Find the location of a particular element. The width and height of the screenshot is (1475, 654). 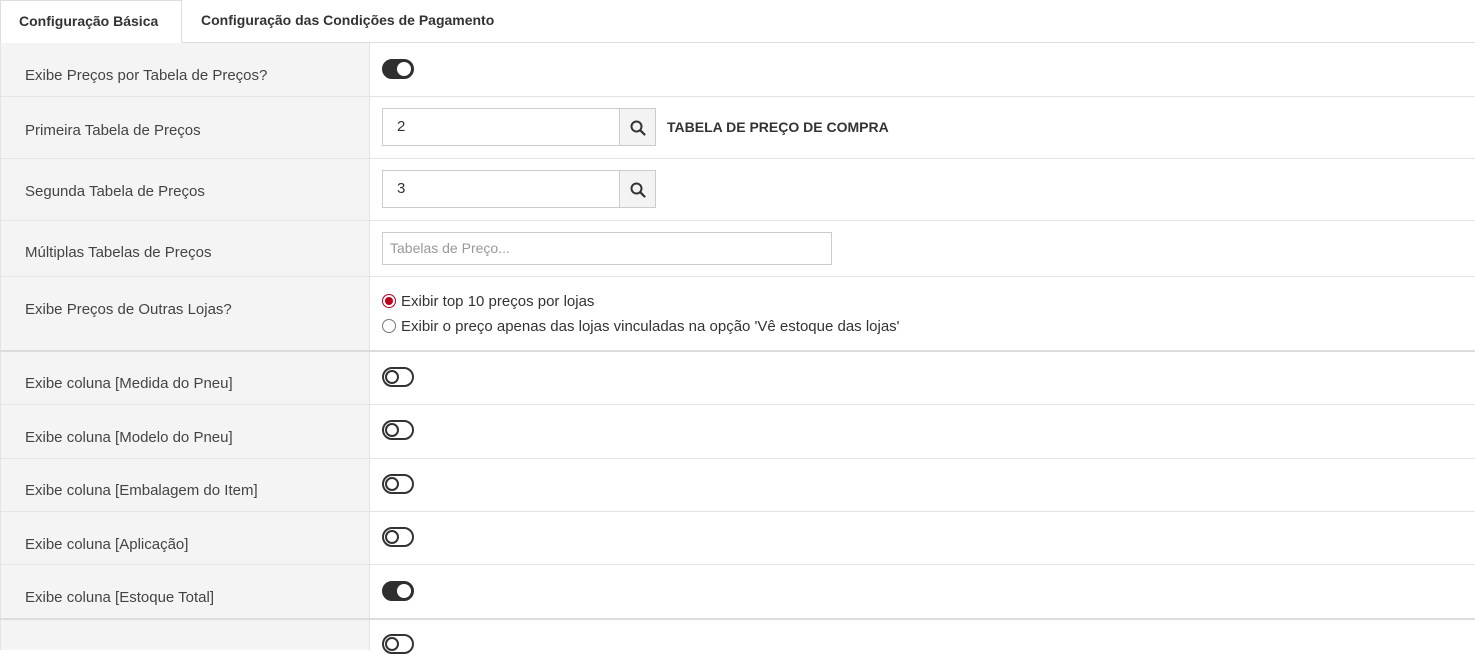

label-cell is located at coordinates (185, 635).